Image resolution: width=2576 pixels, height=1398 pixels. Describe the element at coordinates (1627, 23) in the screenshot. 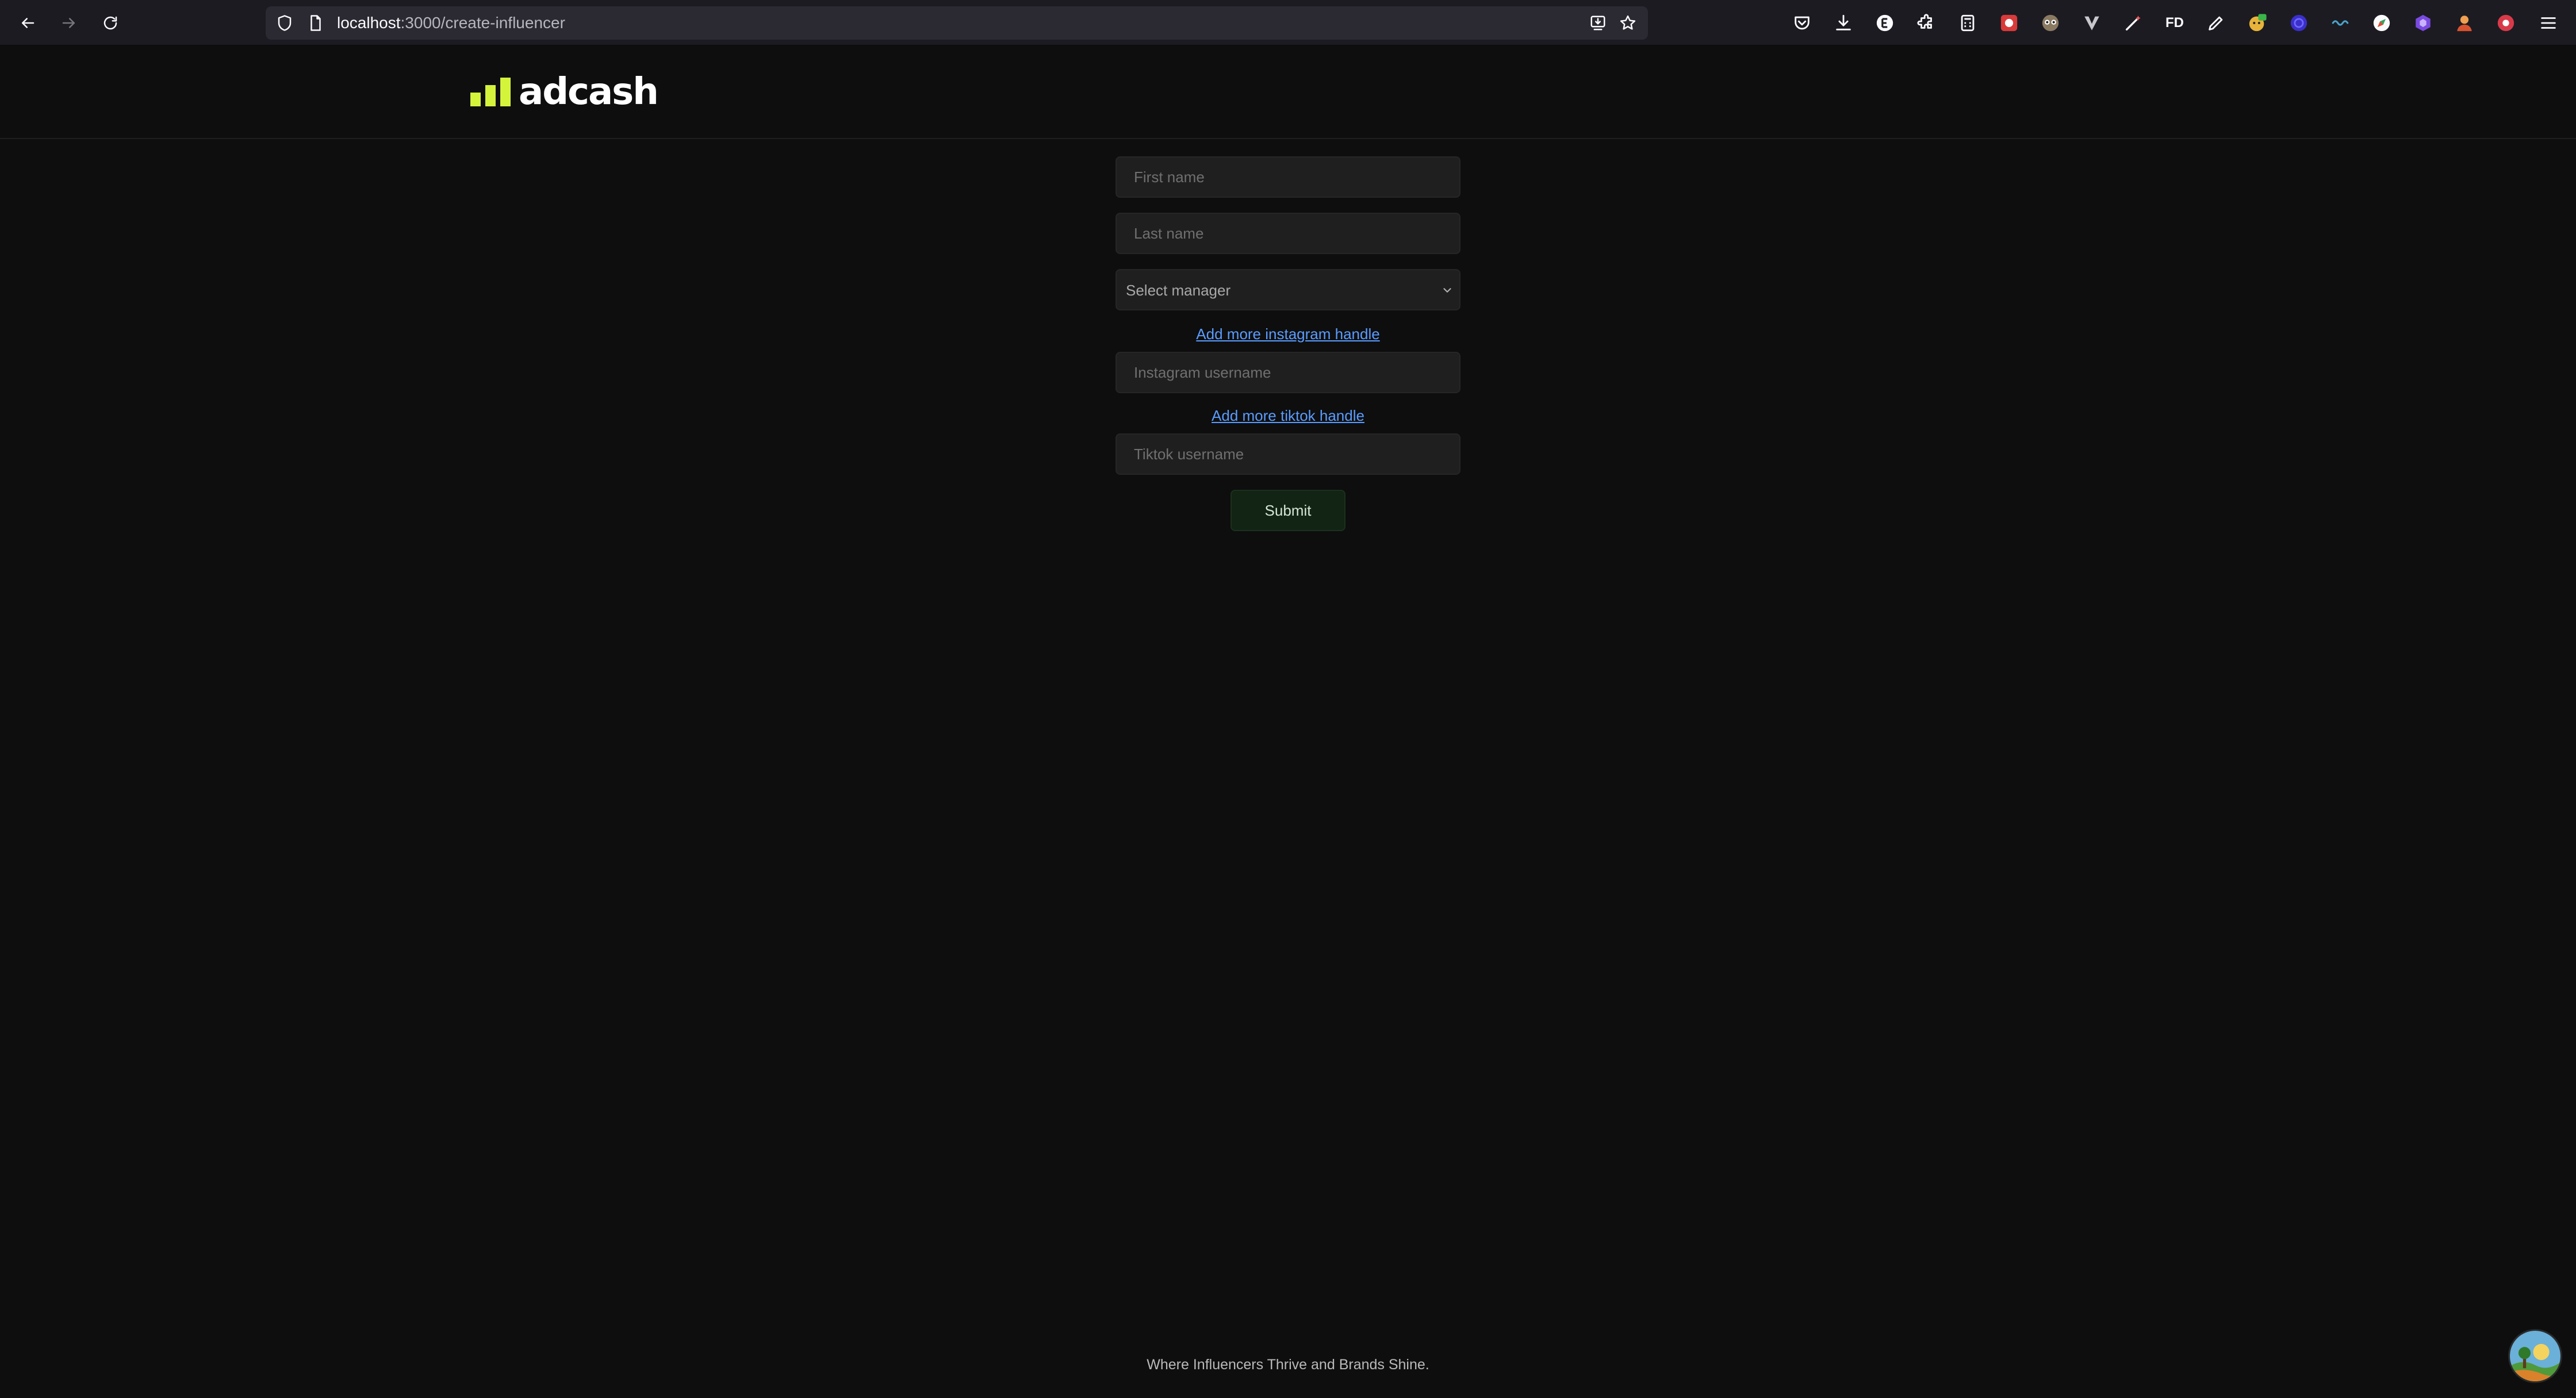

I see `bookmark-star-icon` at that location.